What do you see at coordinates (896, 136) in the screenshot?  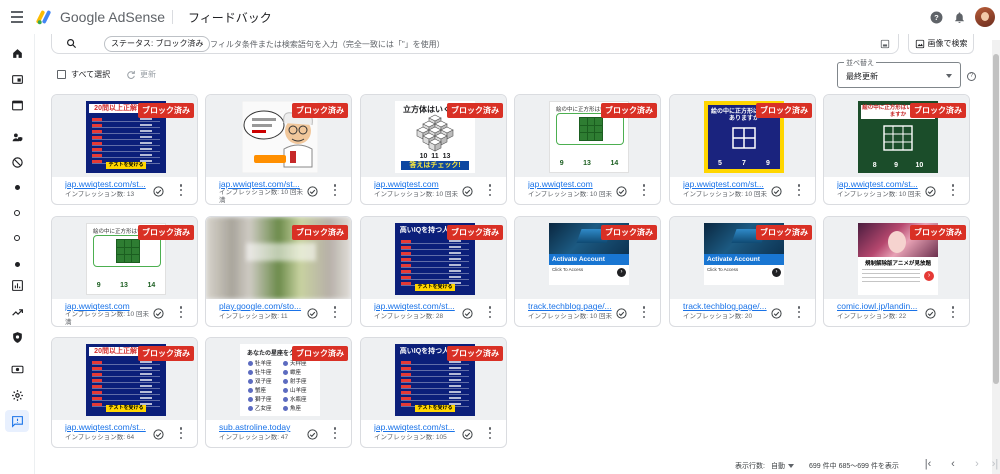 I see `ad-thumbnail: 絵の中に正方形はいくつありますか 8 9 10 ブロック済み` at bounding box center [896, 136].